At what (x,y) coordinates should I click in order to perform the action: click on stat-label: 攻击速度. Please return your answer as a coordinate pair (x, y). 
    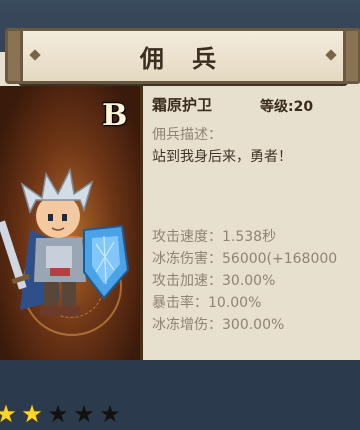
    Looking at the image, I should click on (180, 237).